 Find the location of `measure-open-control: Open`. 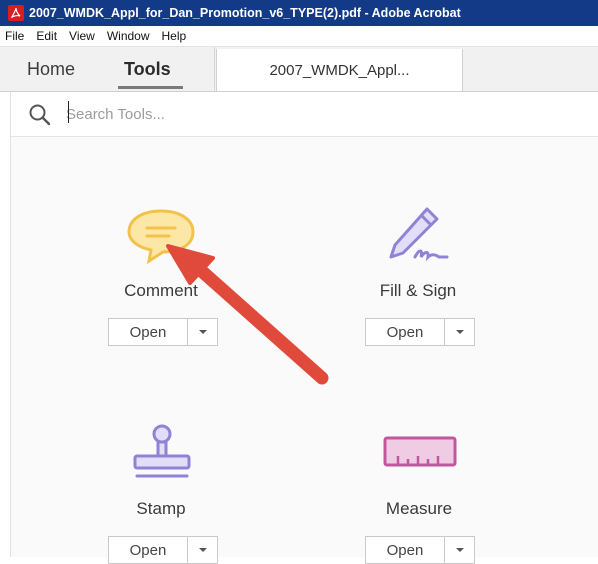

measure-open-control: Open is located at coordinates (420, 550).